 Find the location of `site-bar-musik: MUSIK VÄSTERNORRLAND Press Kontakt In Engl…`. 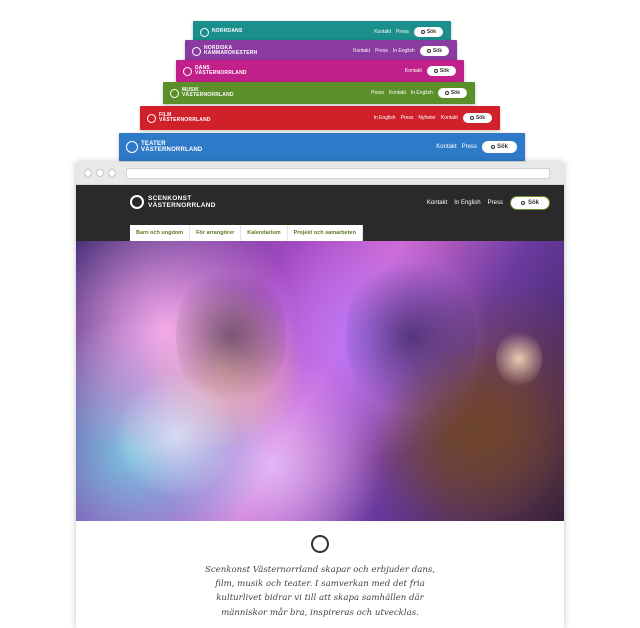

site-bar-musik: MUSIK VÄSTERNORRLAND Press Kontakt In Engl… is located at coordinates (319, 93).